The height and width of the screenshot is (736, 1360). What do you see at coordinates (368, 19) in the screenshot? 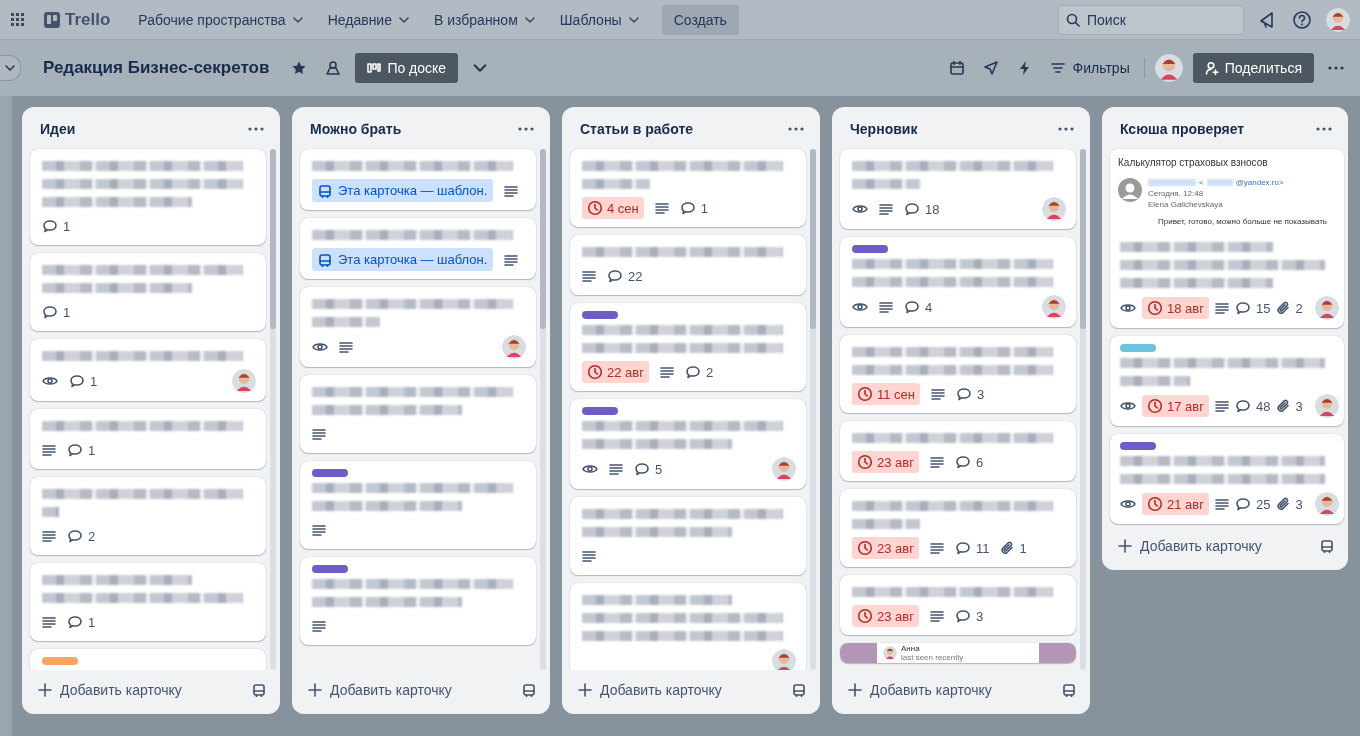
I see `nav-menu-button: Недавние` at bounding box center [368, 19].